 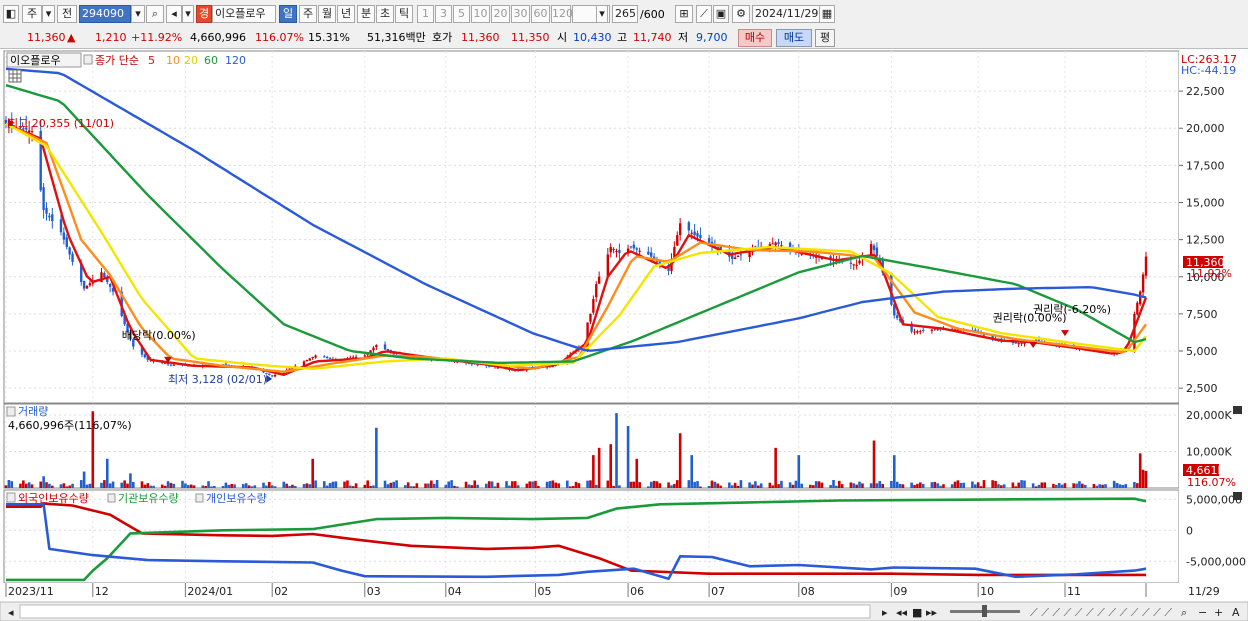 What do you see at coordinates (327, 14) in the screenshot?
I see `tab-month: 월` at bounding box center [327, 14].